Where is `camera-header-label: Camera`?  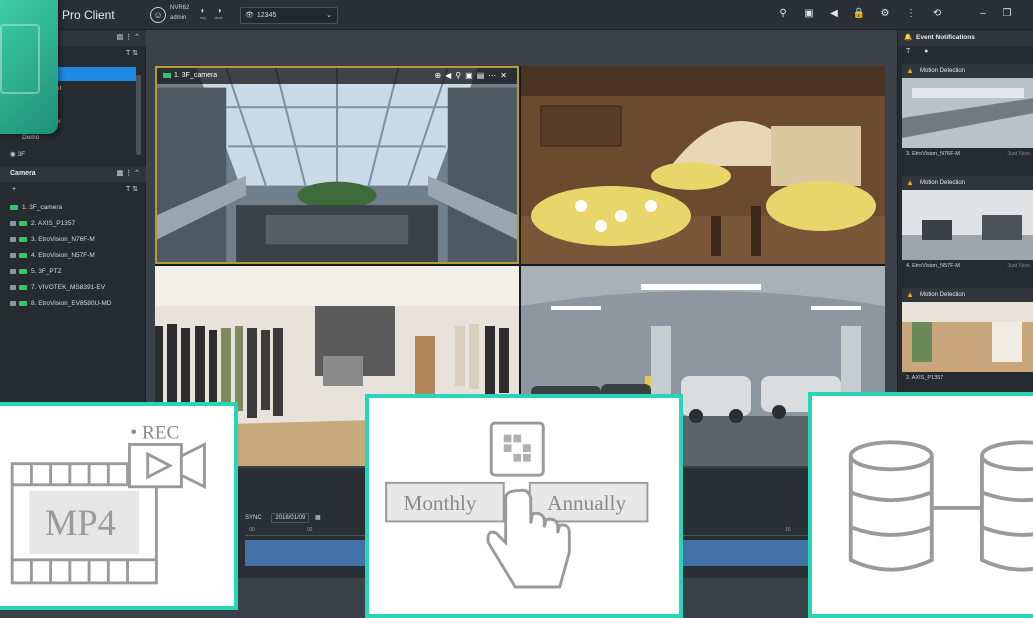
camera-header-label: Camera is located at coordinates (23, 173).